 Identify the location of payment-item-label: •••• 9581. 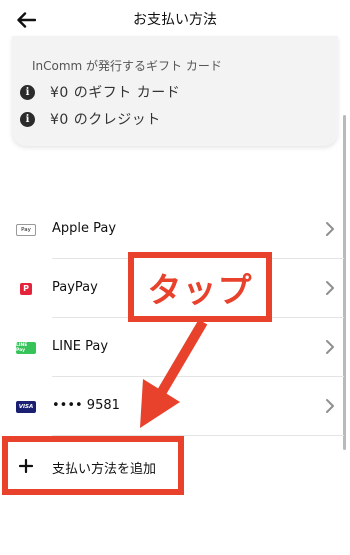
(86, 405).